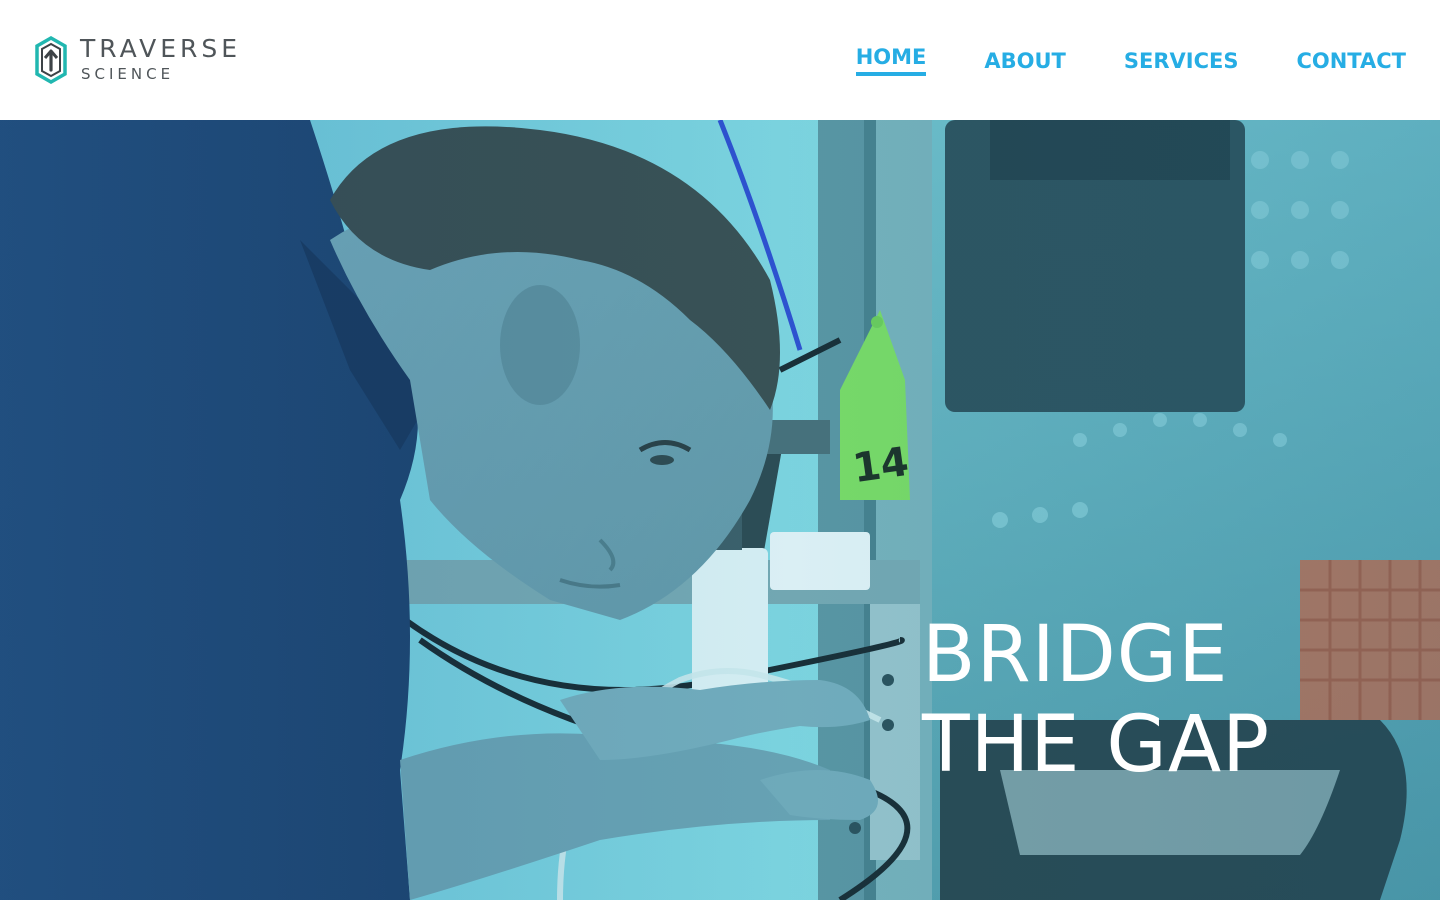  Describe the element at coordinates (1025, 63) in the screenshot. I see `nav-about: ABOUT` at that location.